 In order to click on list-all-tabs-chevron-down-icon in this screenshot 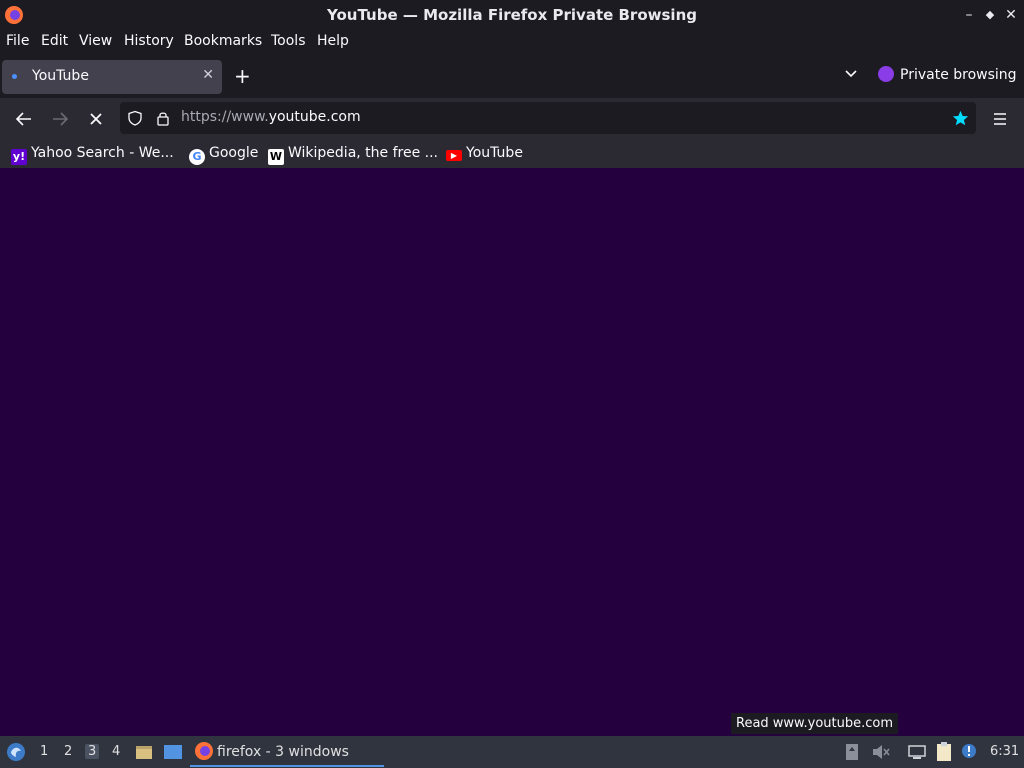, I will do `click(851, 74)`.